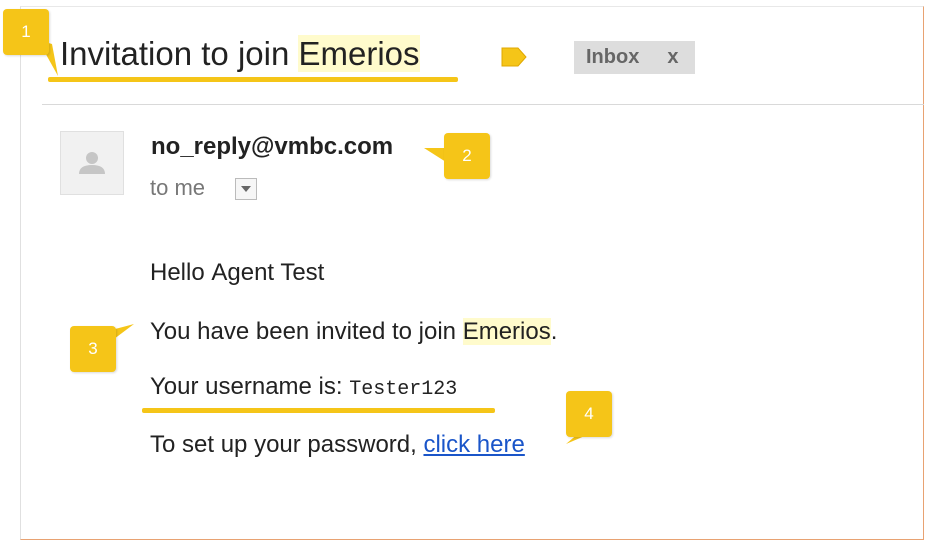  Describe the element at coordinates (589, 414) in the screenshot. I see `callout-badge-4: 4` at that location.